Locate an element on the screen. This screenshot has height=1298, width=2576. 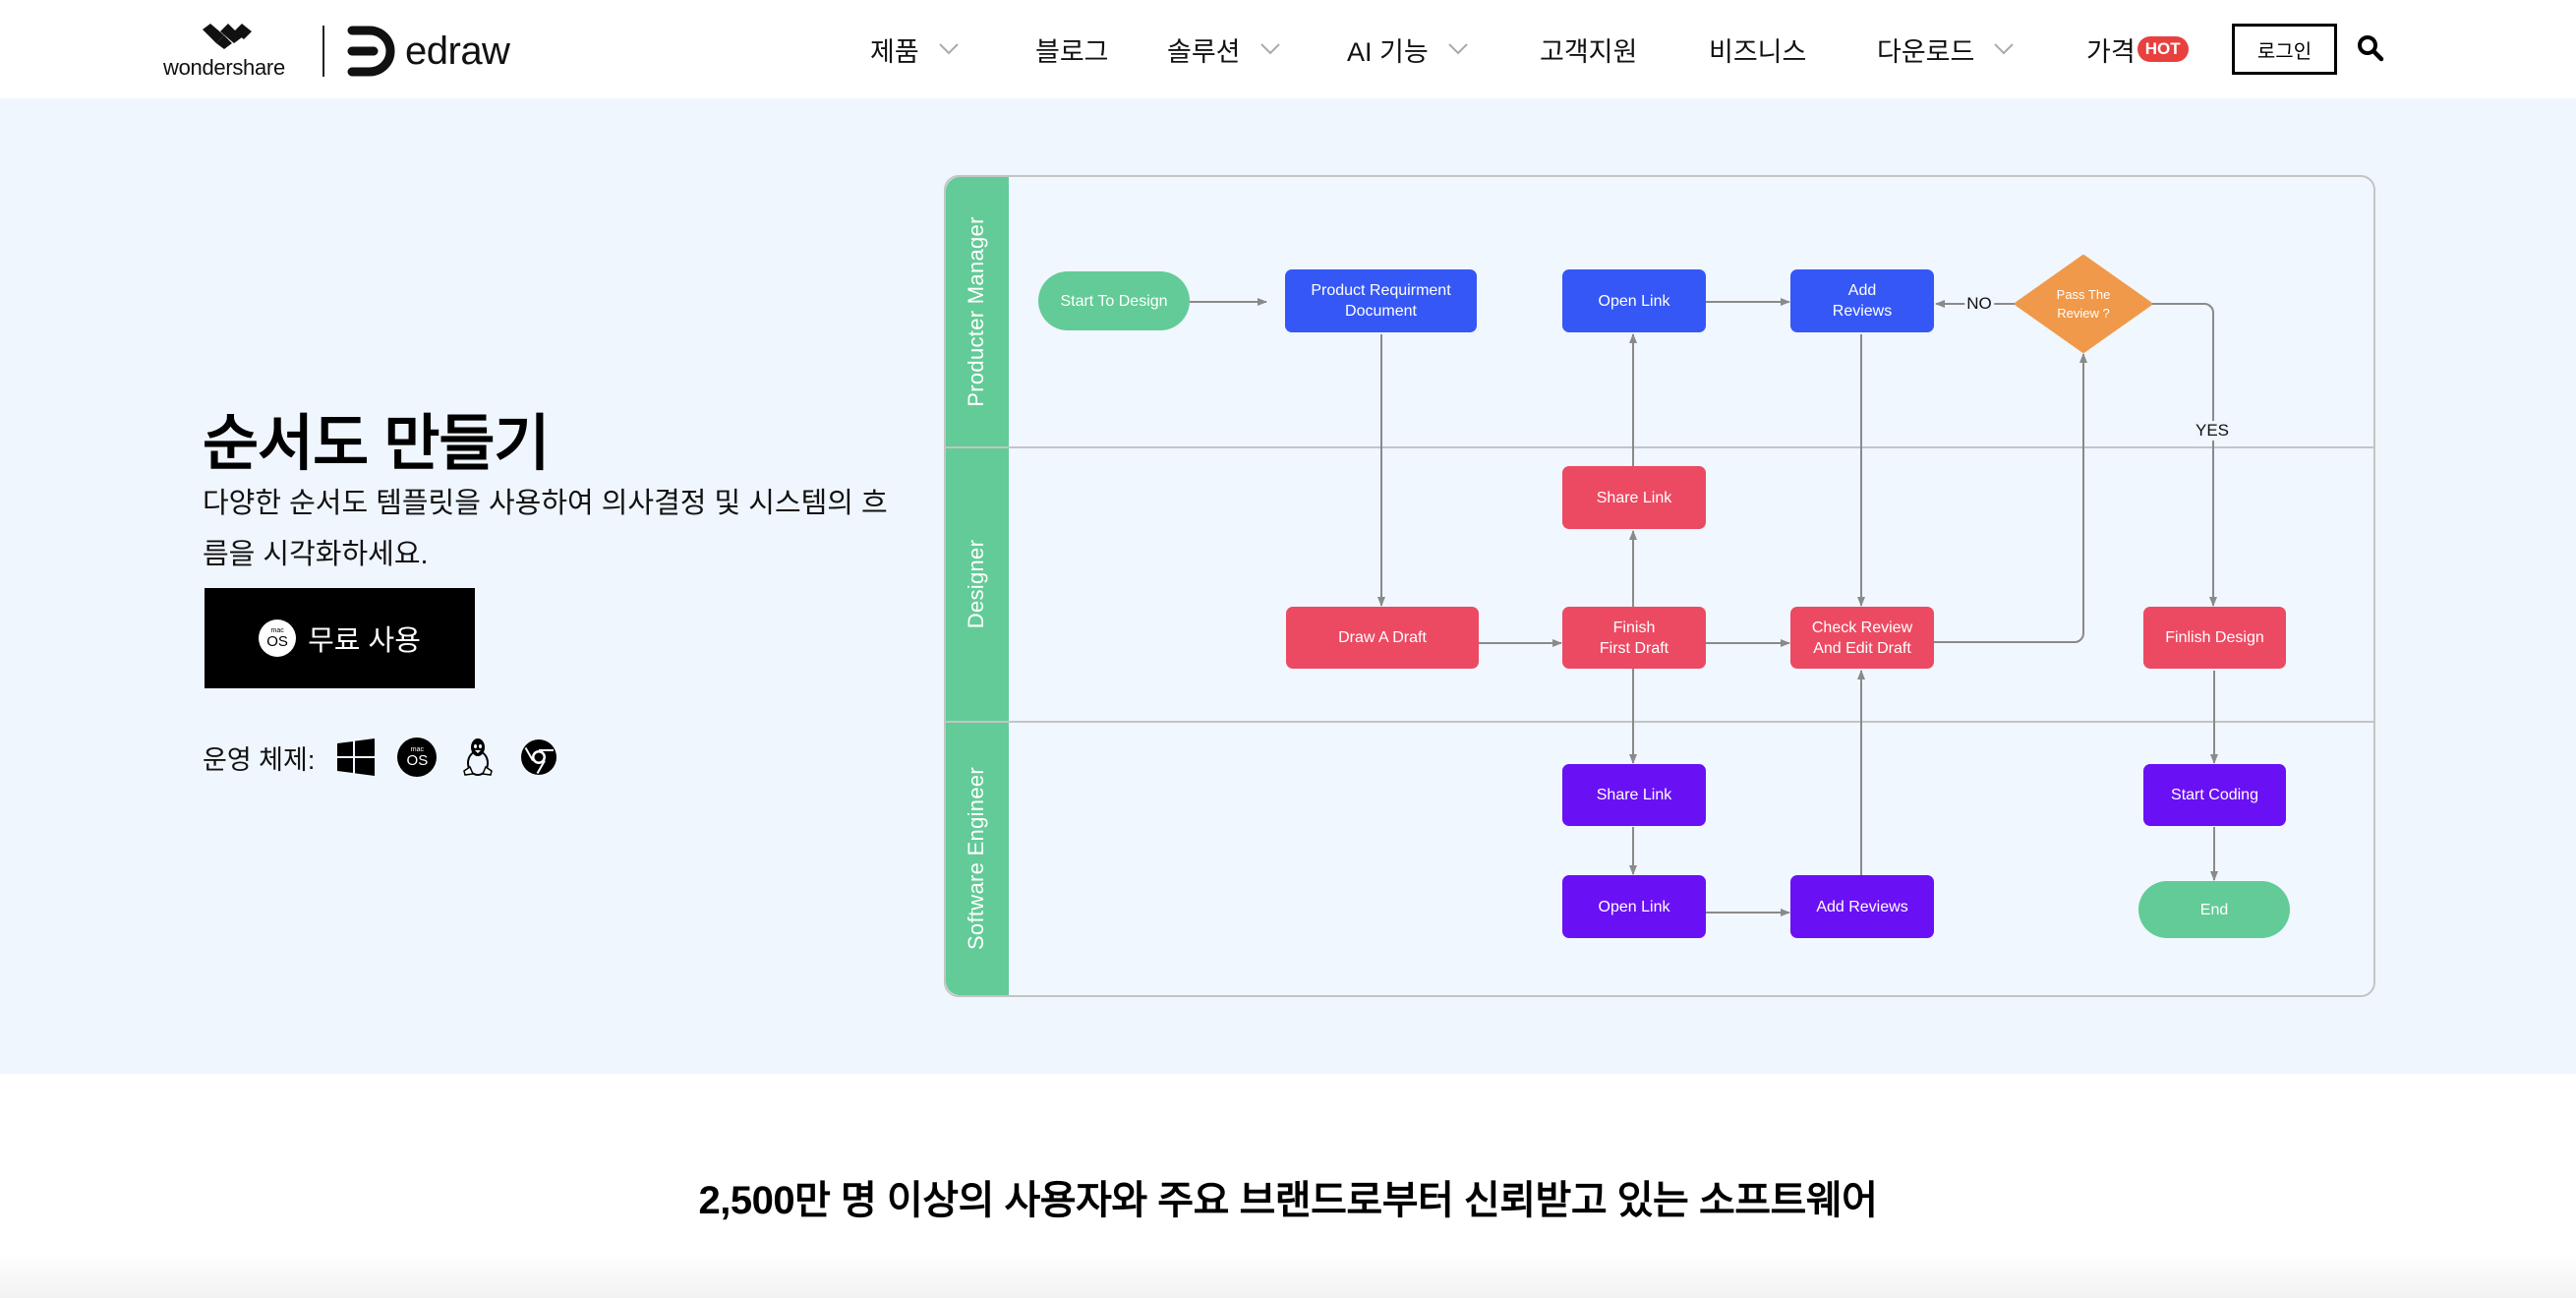
node-start-coding: Start Coding is located at coordinates (2214, 795).